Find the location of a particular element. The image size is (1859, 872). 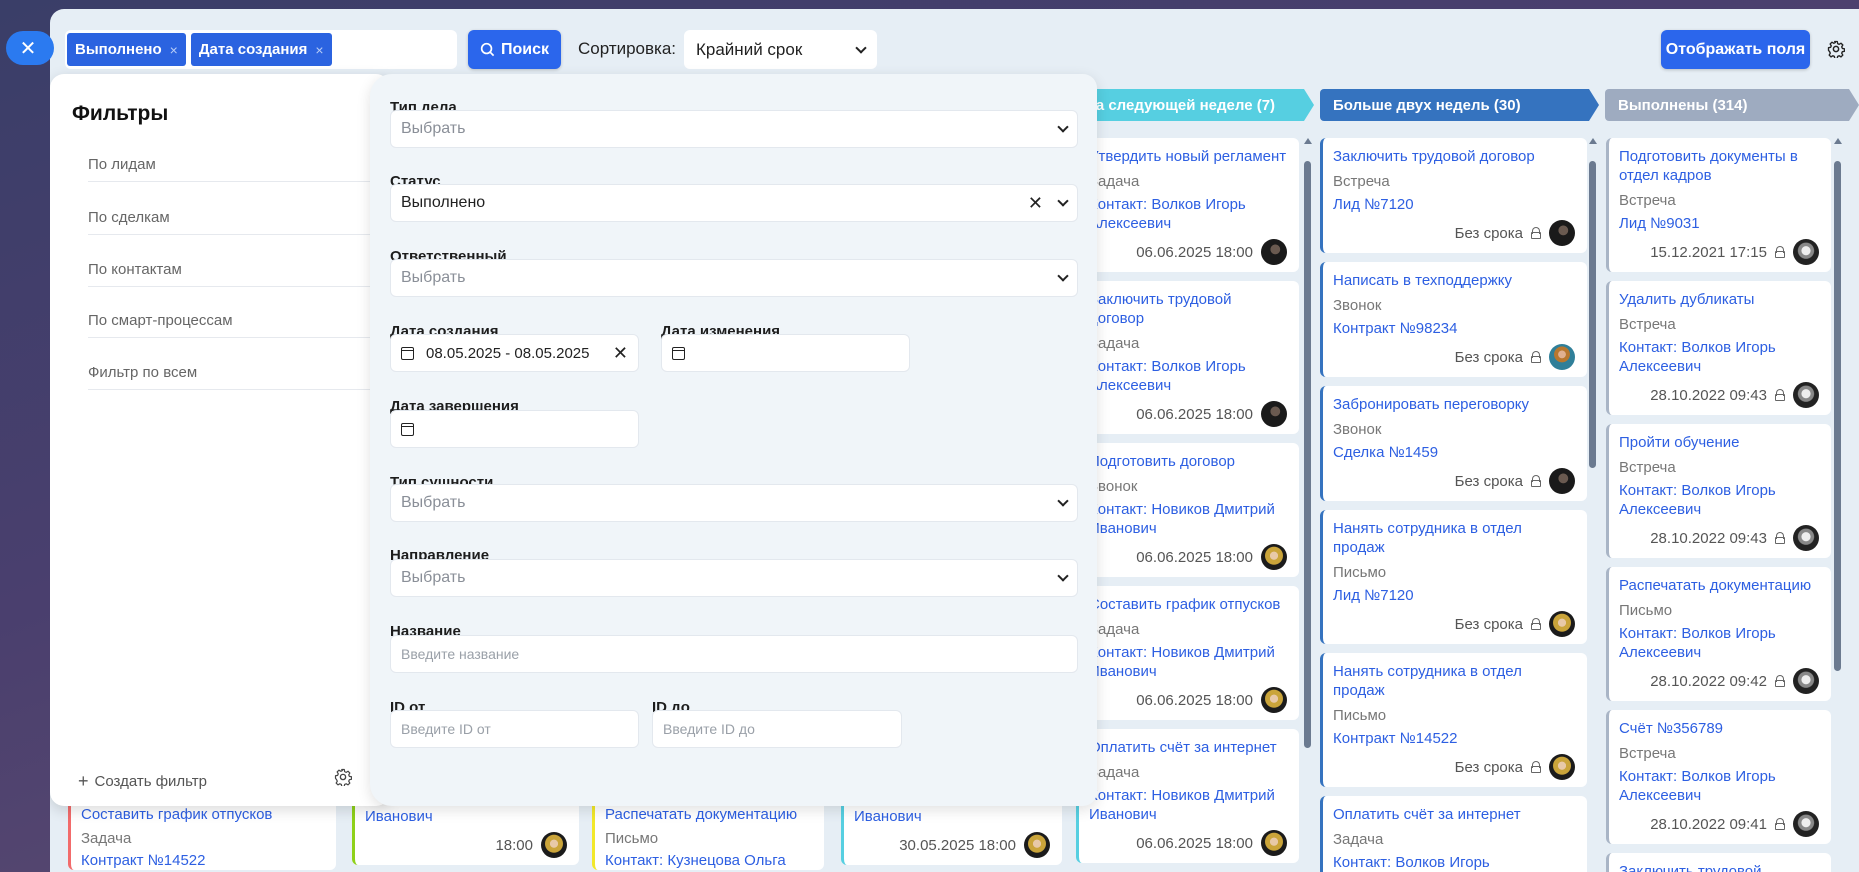

status-select: Выполнено ✕ is located at coordinates (734, 203).